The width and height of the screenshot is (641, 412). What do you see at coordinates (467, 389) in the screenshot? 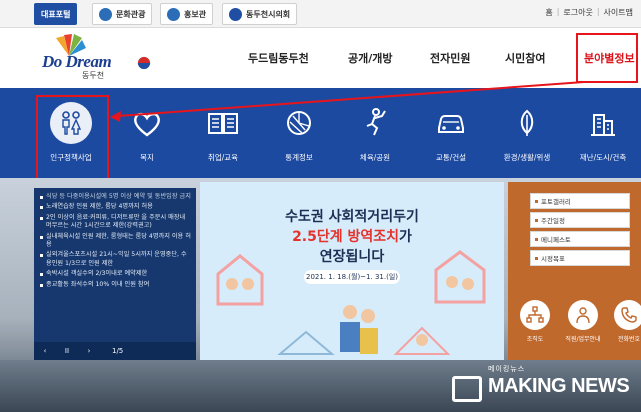
I see `watermark-logo-icon` at bounding box center [467, 389].